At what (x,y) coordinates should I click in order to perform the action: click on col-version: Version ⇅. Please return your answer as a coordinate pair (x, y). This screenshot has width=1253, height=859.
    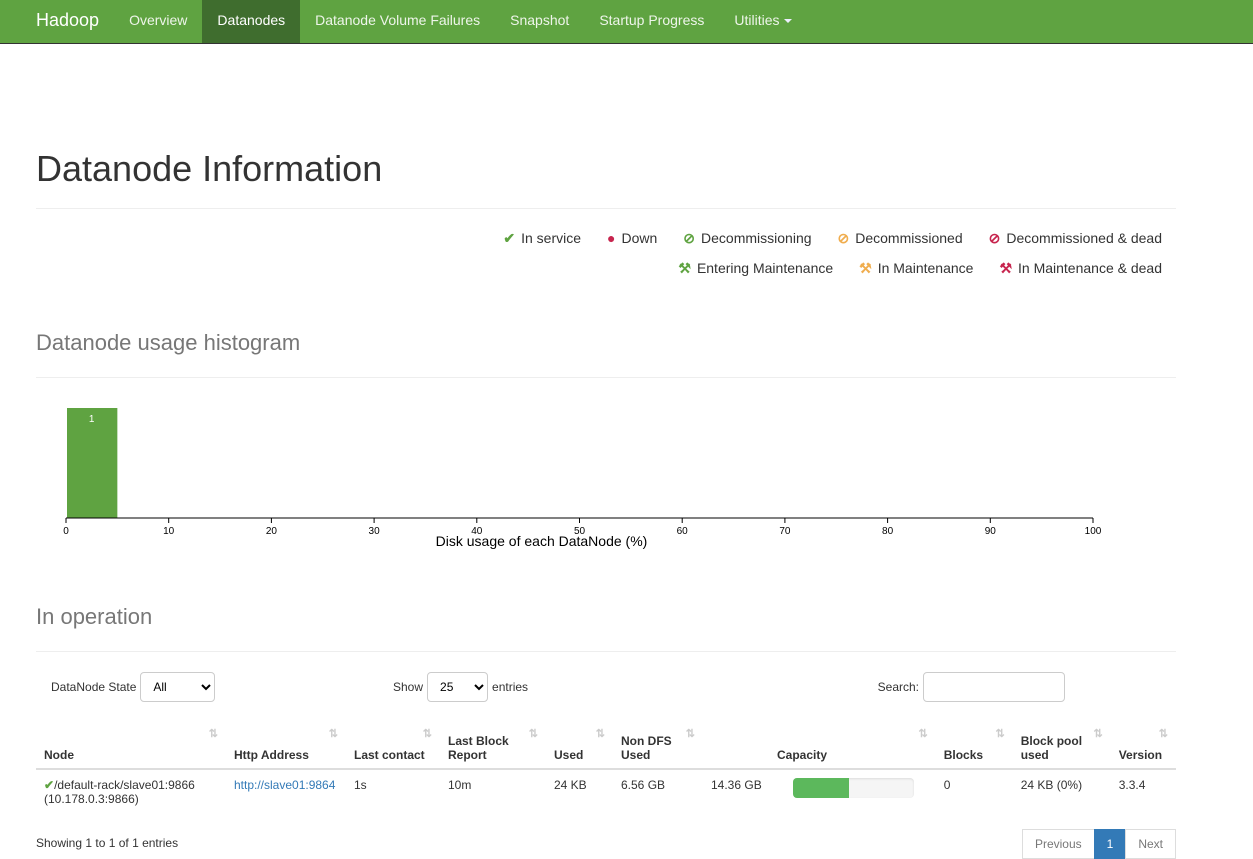
    Looking at the image, I should click on (1143, 745).